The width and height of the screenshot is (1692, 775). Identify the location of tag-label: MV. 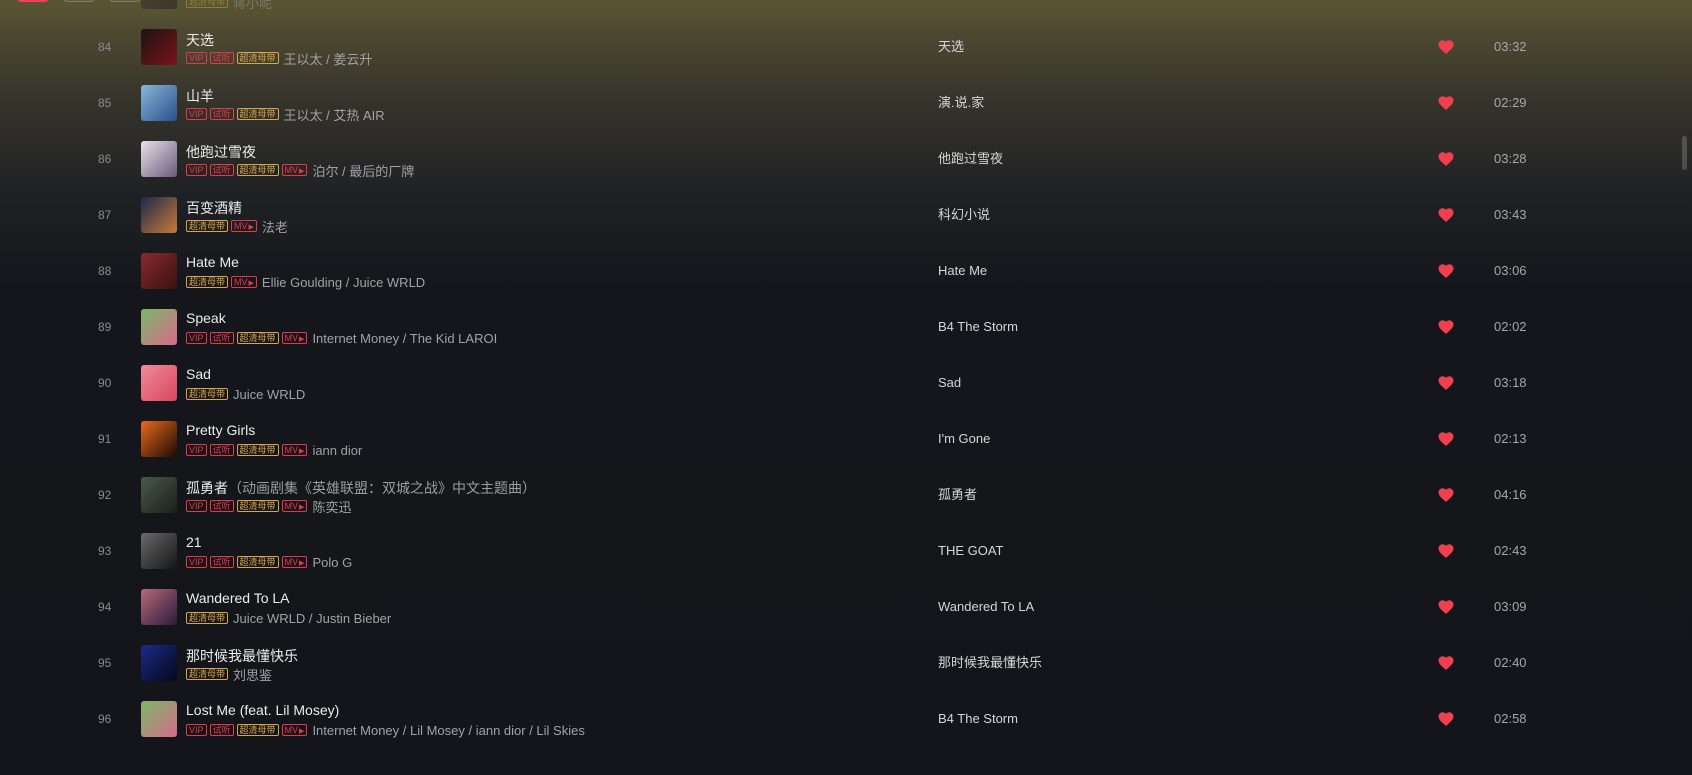
(241, 226).